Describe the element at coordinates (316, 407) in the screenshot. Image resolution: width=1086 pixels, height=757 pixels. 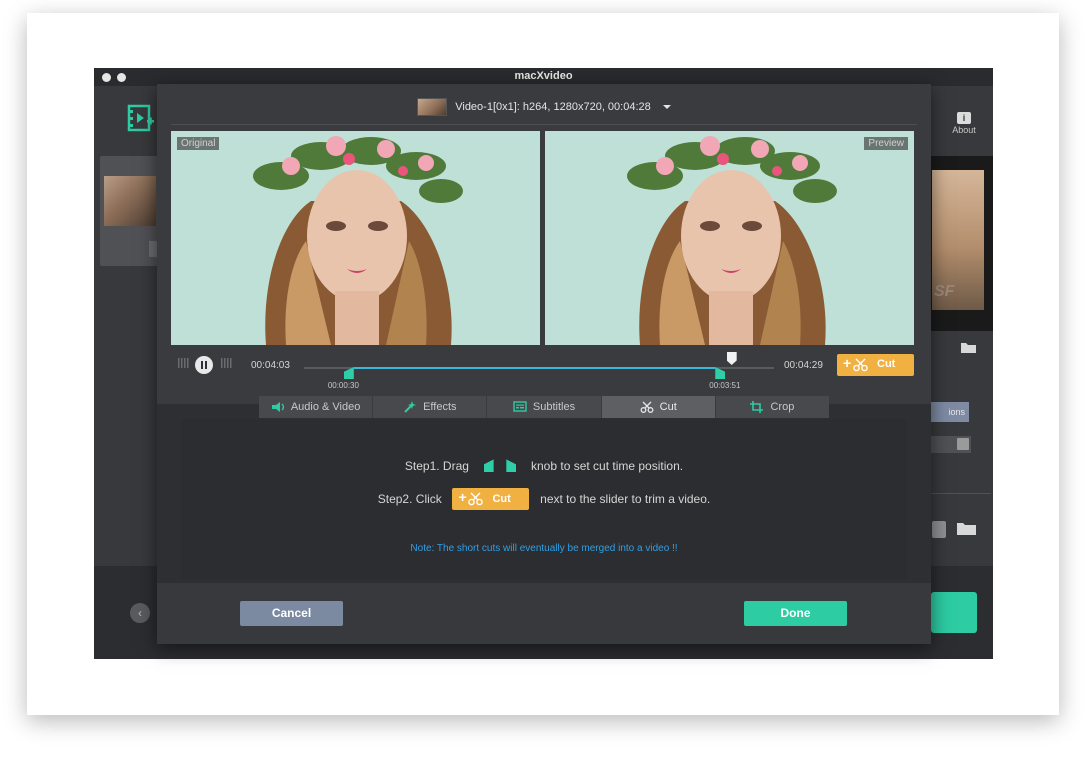
I see `tab-audio-video: Audio & Video` at that location.